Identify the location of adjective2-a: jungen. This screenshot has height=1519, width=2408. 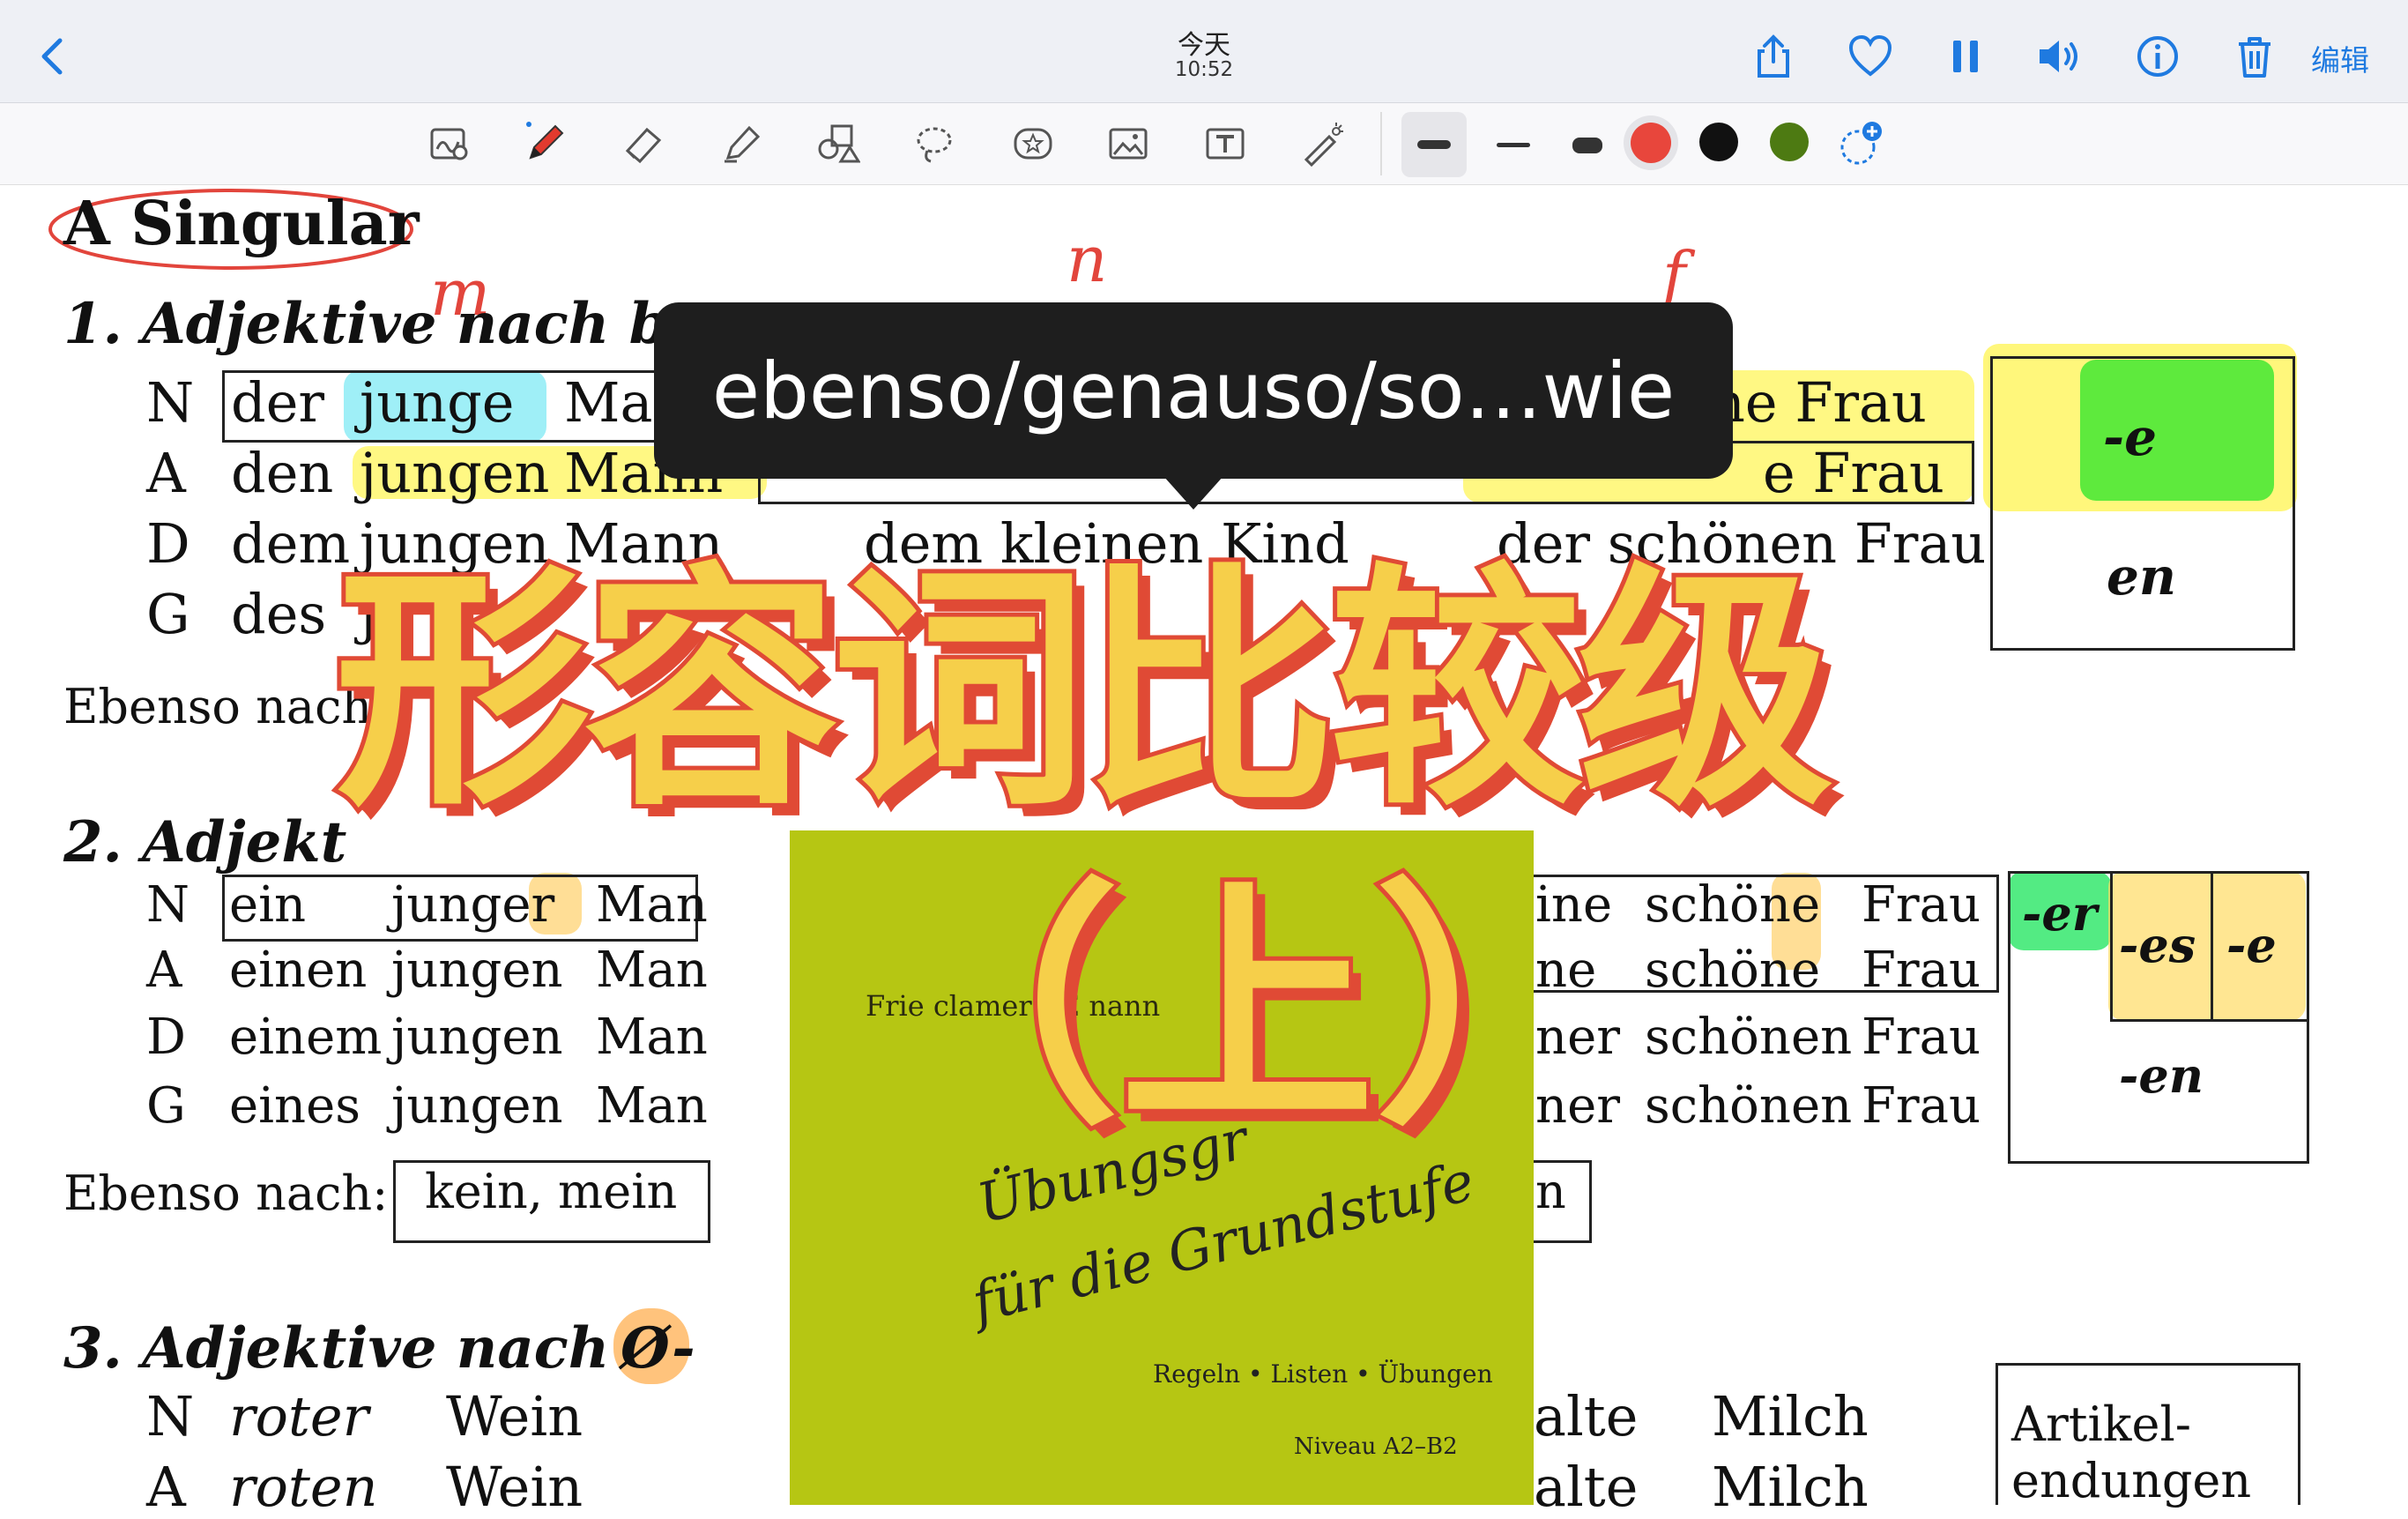
(477, 970).